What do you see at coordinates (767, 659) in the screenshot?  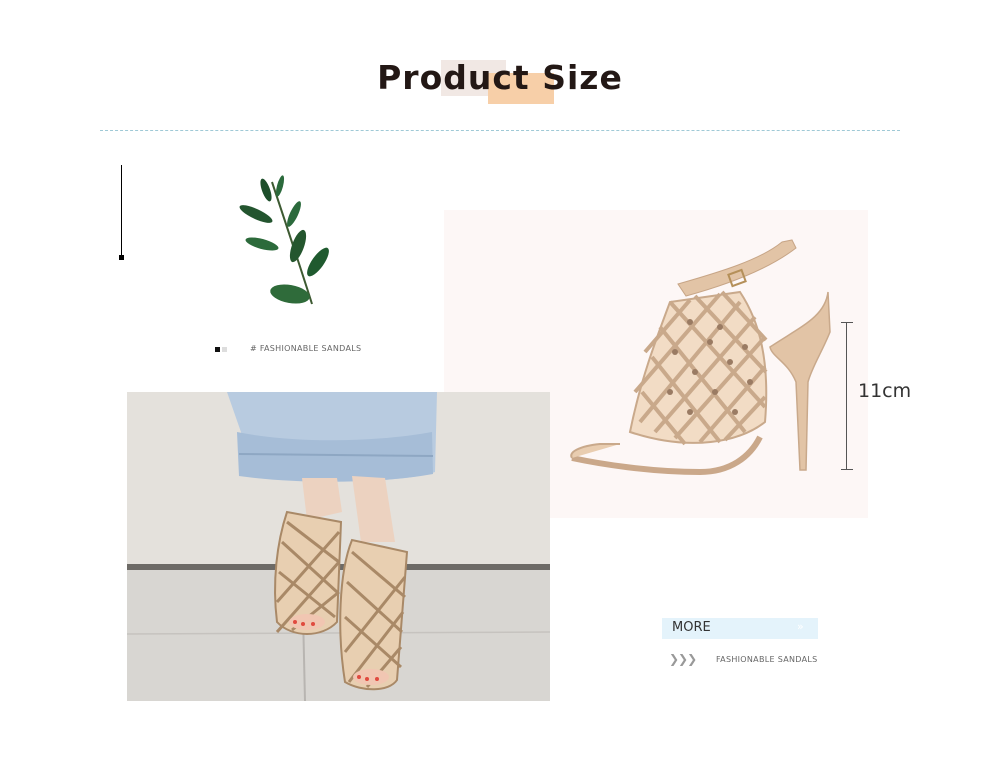 I see `more-sub-label: FASHIONABLE SANDALS` at bounding box center [767, 659].